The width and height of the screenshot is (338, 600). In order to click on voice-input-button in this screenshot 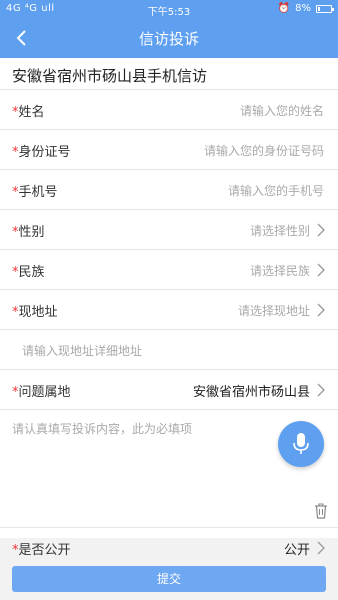, I will do `click(301, 444)`.